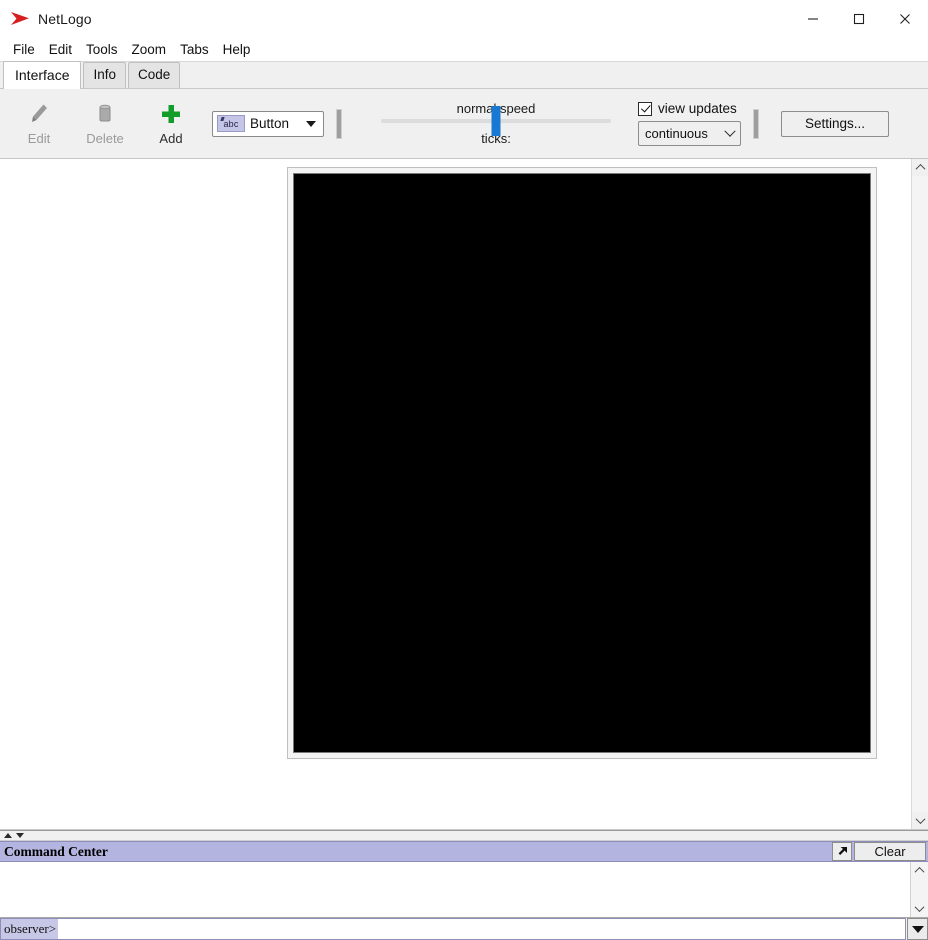 The width and height of the screenshot is (928, 940). I want to click on command-history-button, so click(917, 929).